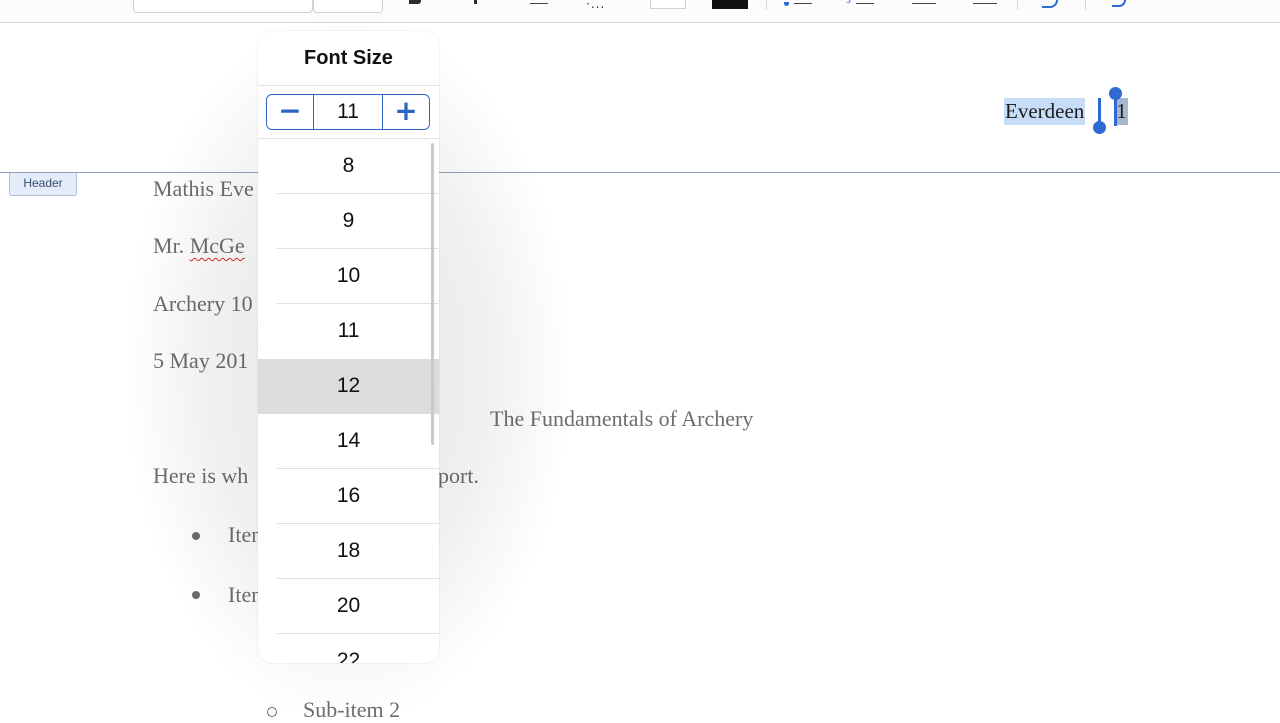 This screenshot has width=1280, height=723. What do you see at coordinates (351, 710) in the screenshot?
I see `sub-list-item: Sub-item 2` at bounding box center [351, 710].